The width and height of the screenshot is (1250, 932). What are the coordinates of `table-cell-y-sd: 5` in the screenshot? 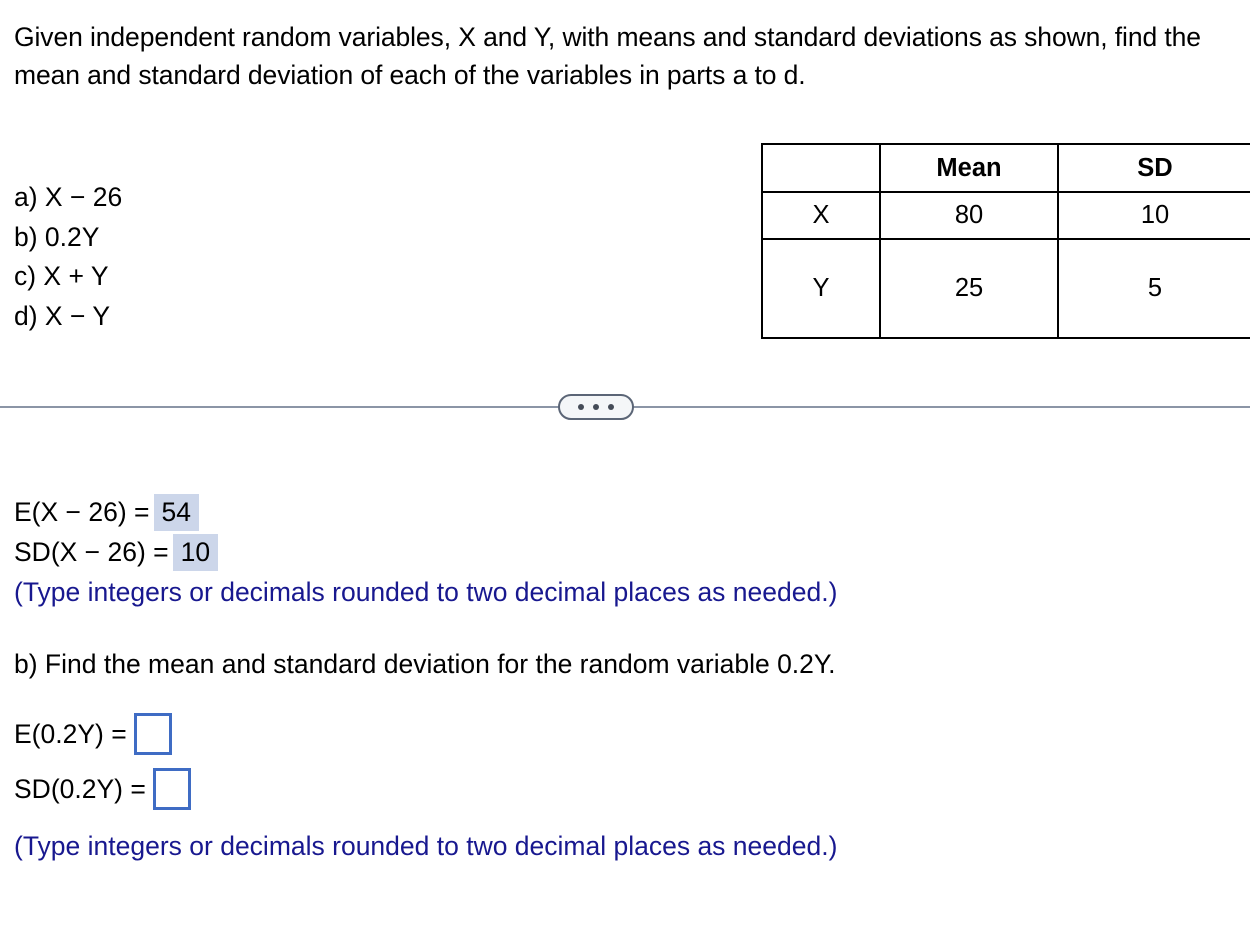 It's located at (1153, 288).